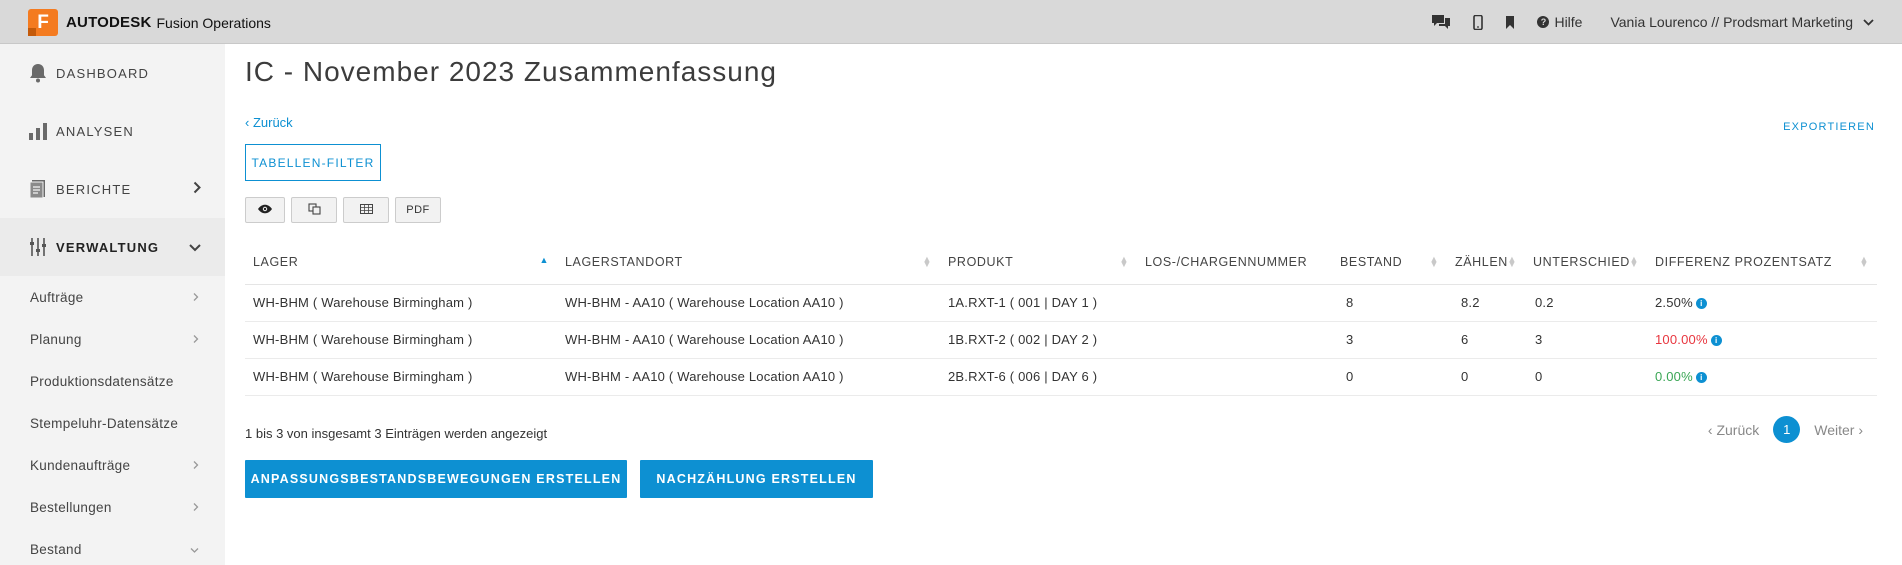  Describe the element at coordinates (418, 210) in the screenshot. I see `pdf-export-button: PDF` at that location.